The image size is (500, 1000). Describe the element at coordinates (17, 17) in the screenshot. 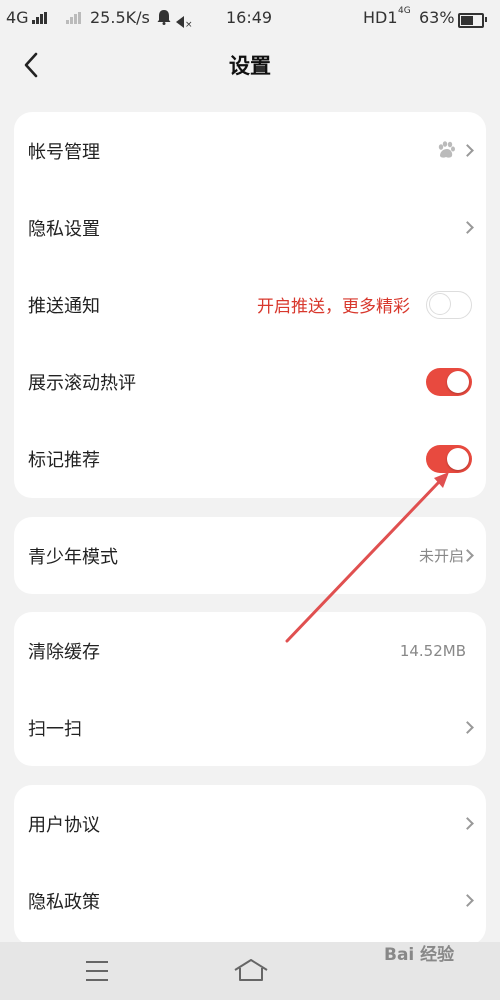

I see `network-type: 4G` at that location.